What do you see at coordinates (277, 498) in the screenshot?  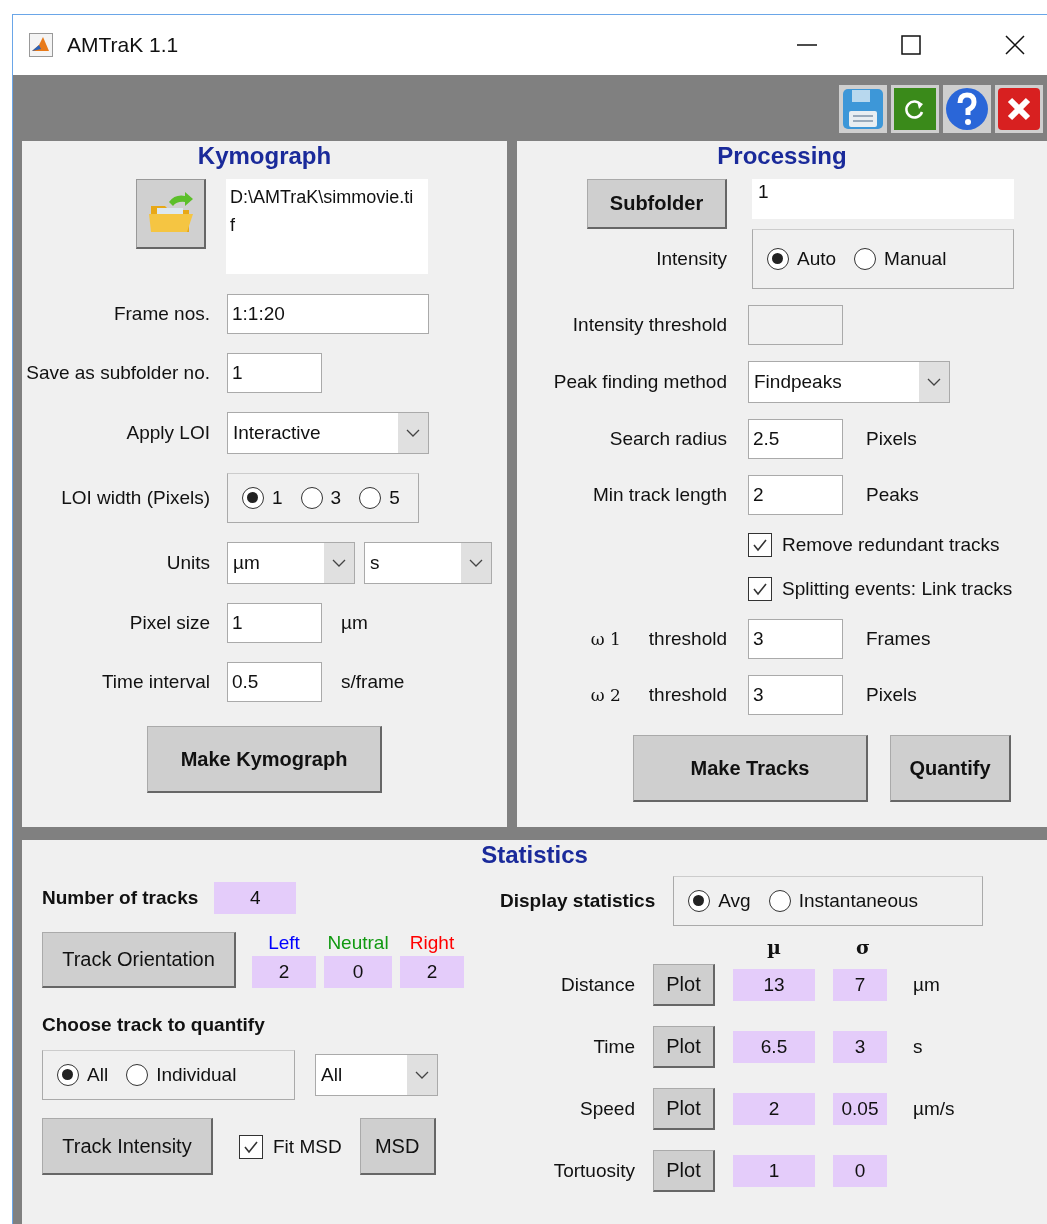 I see `radio-label: 1` at bounding box center [277, 498].